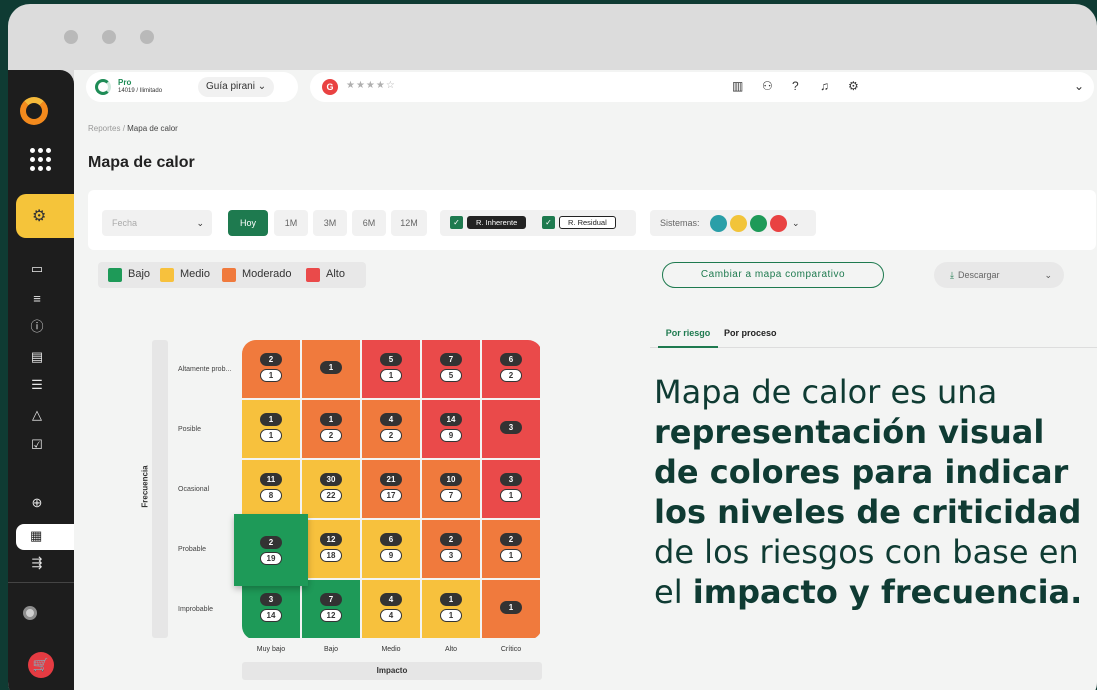  What do you see at coordinates (331, 479) in the screenshot?
I see `inherent-count: 30` at bounding box center [331, 479].